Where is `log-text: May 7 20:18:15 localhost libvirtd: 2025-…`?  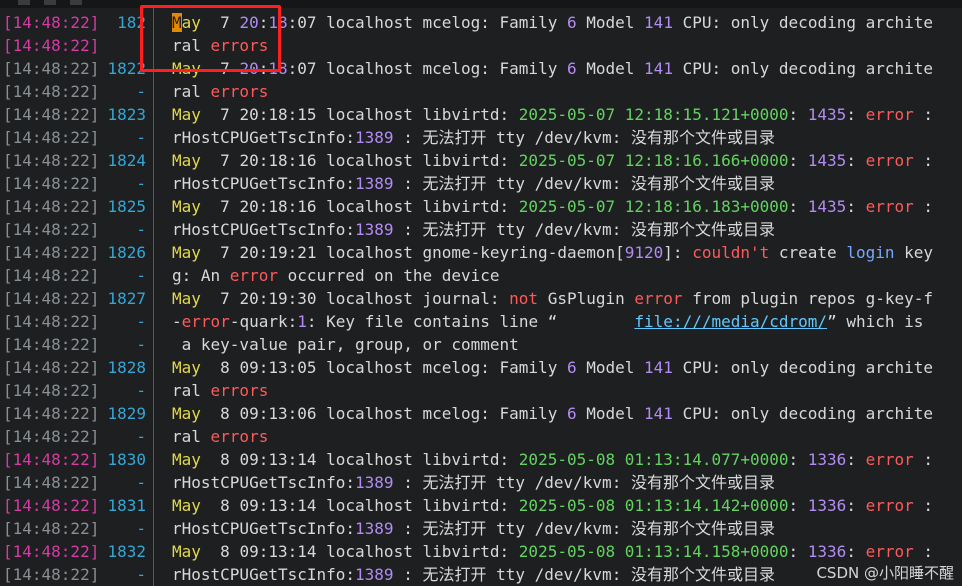 log-text: May 7 20:18:15 localhost libvirtd: 2025-… is located at coordinates (552, 114).